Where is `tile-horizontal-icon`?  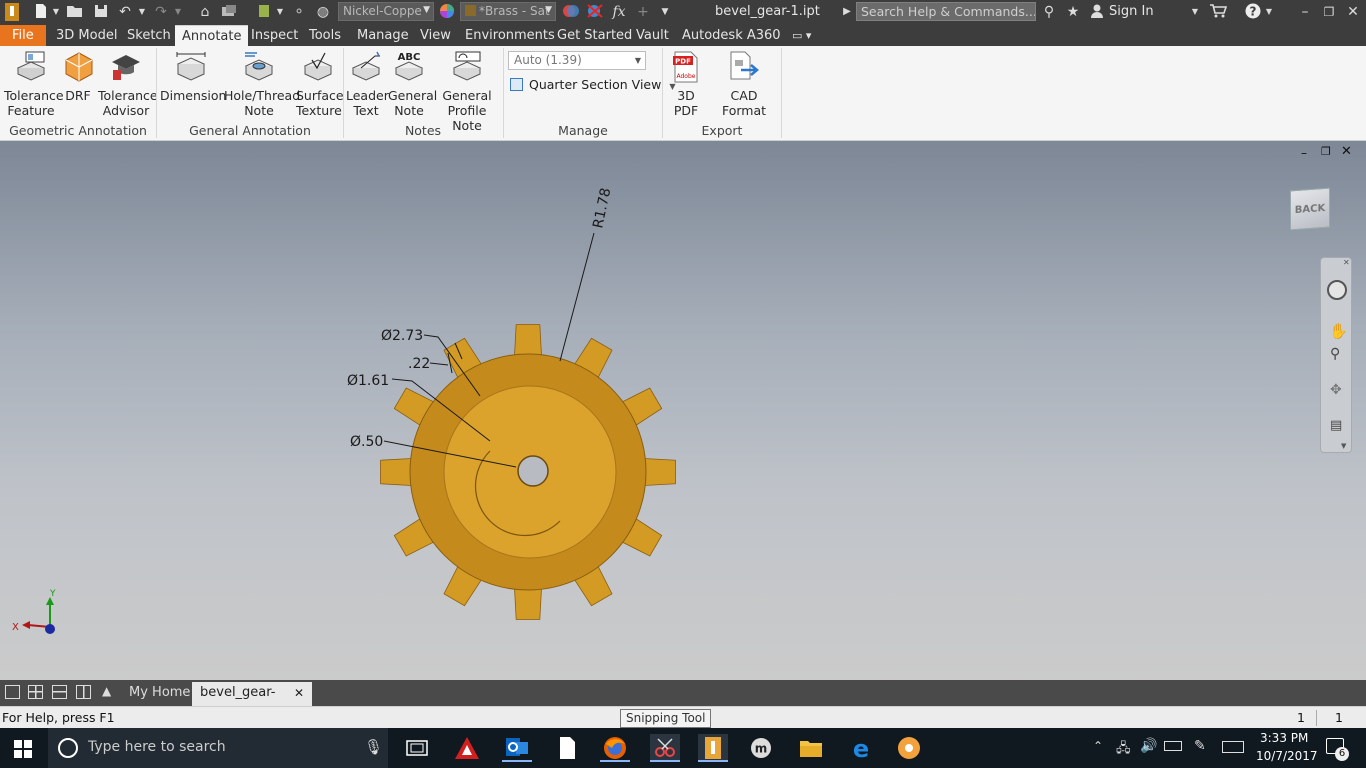 tile-horizontal-icon is located at coordinates (12, 692).